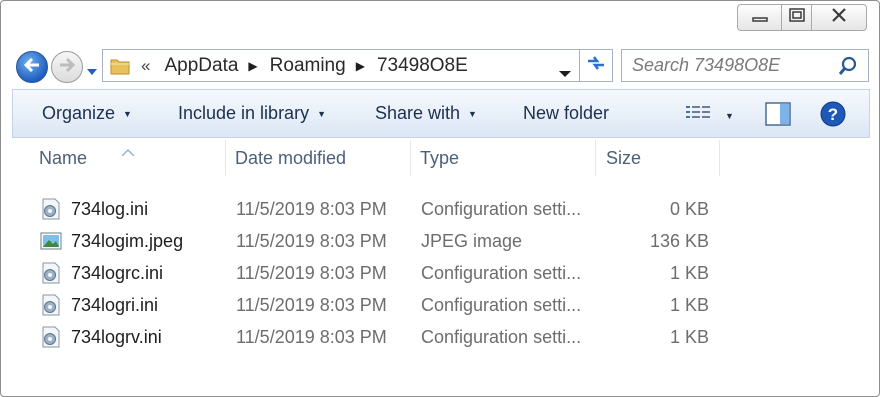 The height and width of the screenshot is (397, 880). I want to click on minimize-icon, so click(759, 18).